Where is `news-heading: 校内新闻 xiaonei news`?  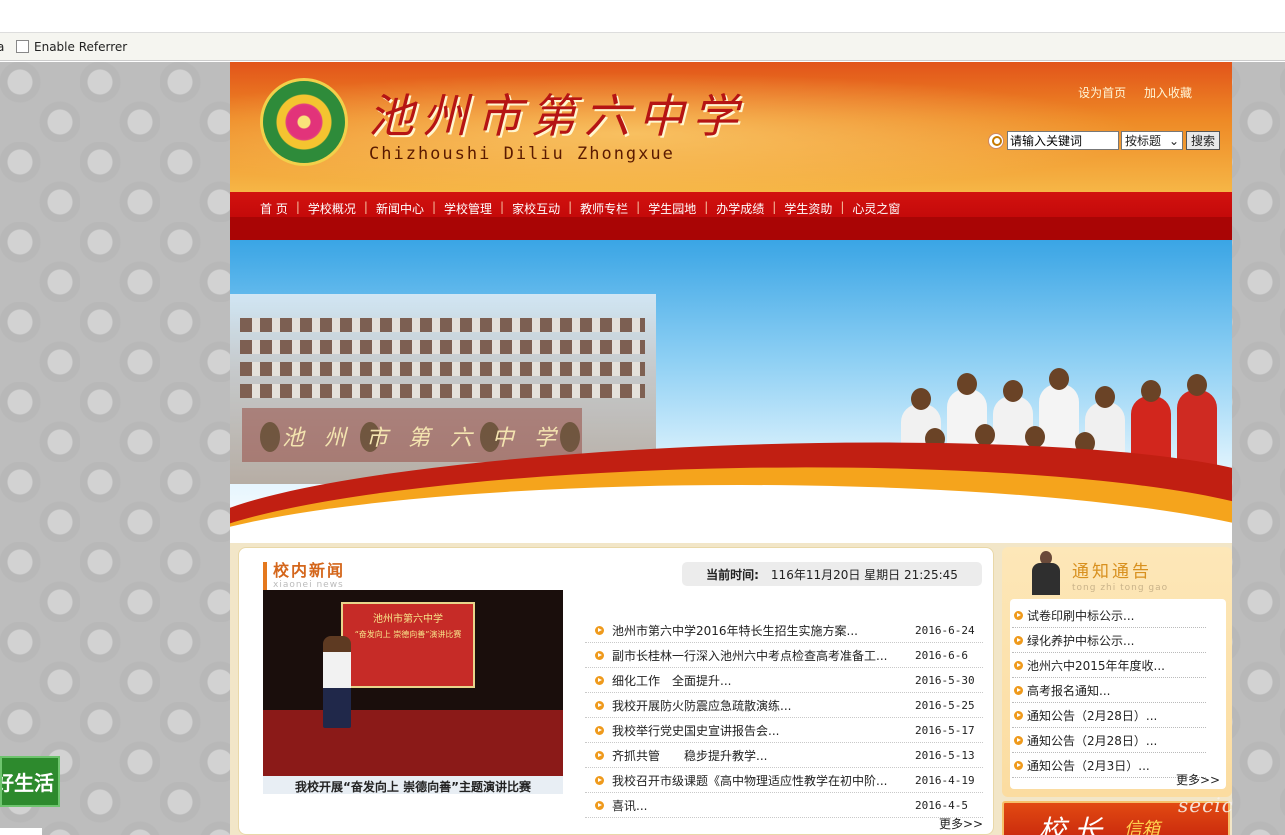
news-heading: 校内新闻 xiaonei news is located at coordinates (304, 576).